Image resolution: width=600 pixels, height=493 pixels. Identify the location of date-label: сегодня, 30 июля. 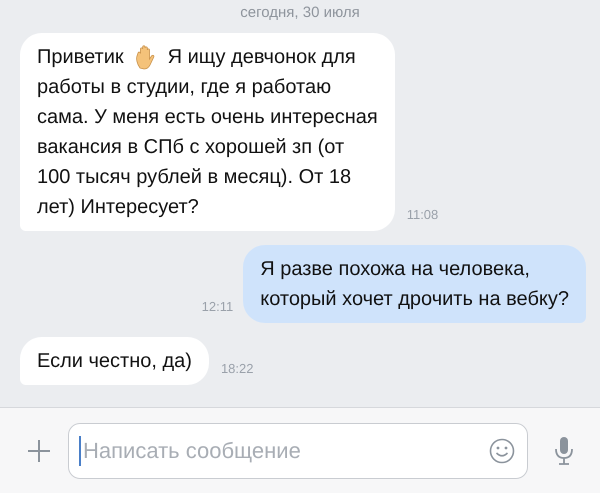
(300, 13).